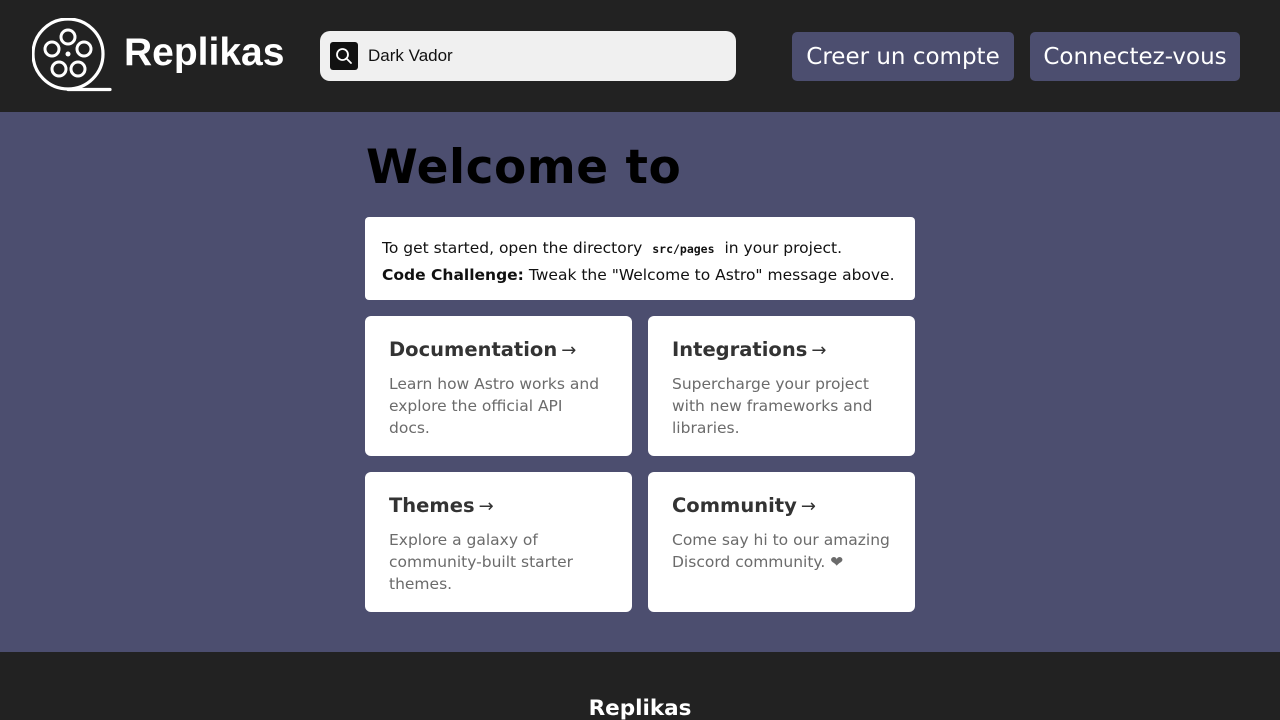 The height and width of the screenshot is (720, 1280). Describe the element at coordinates (640, 686) in the screenshot. I see `site-footer: Replikas` at that location.